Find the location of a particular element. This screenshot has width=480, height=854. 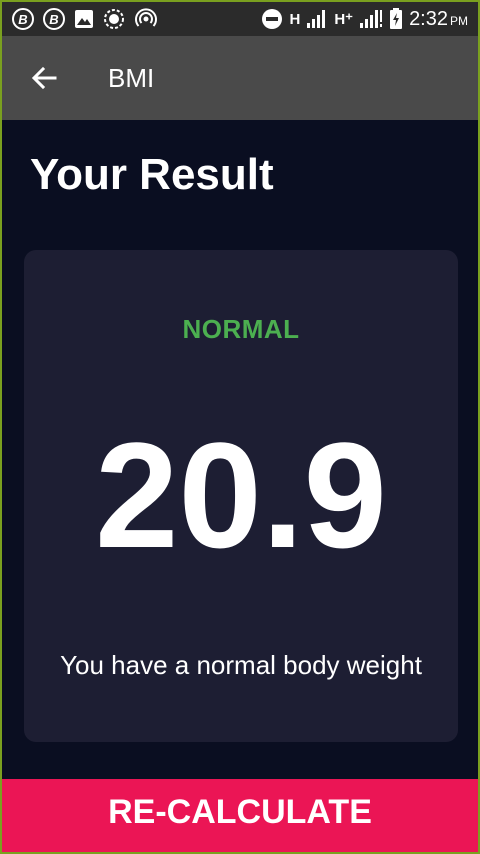

image-icon is located at coordinates (84, 19).